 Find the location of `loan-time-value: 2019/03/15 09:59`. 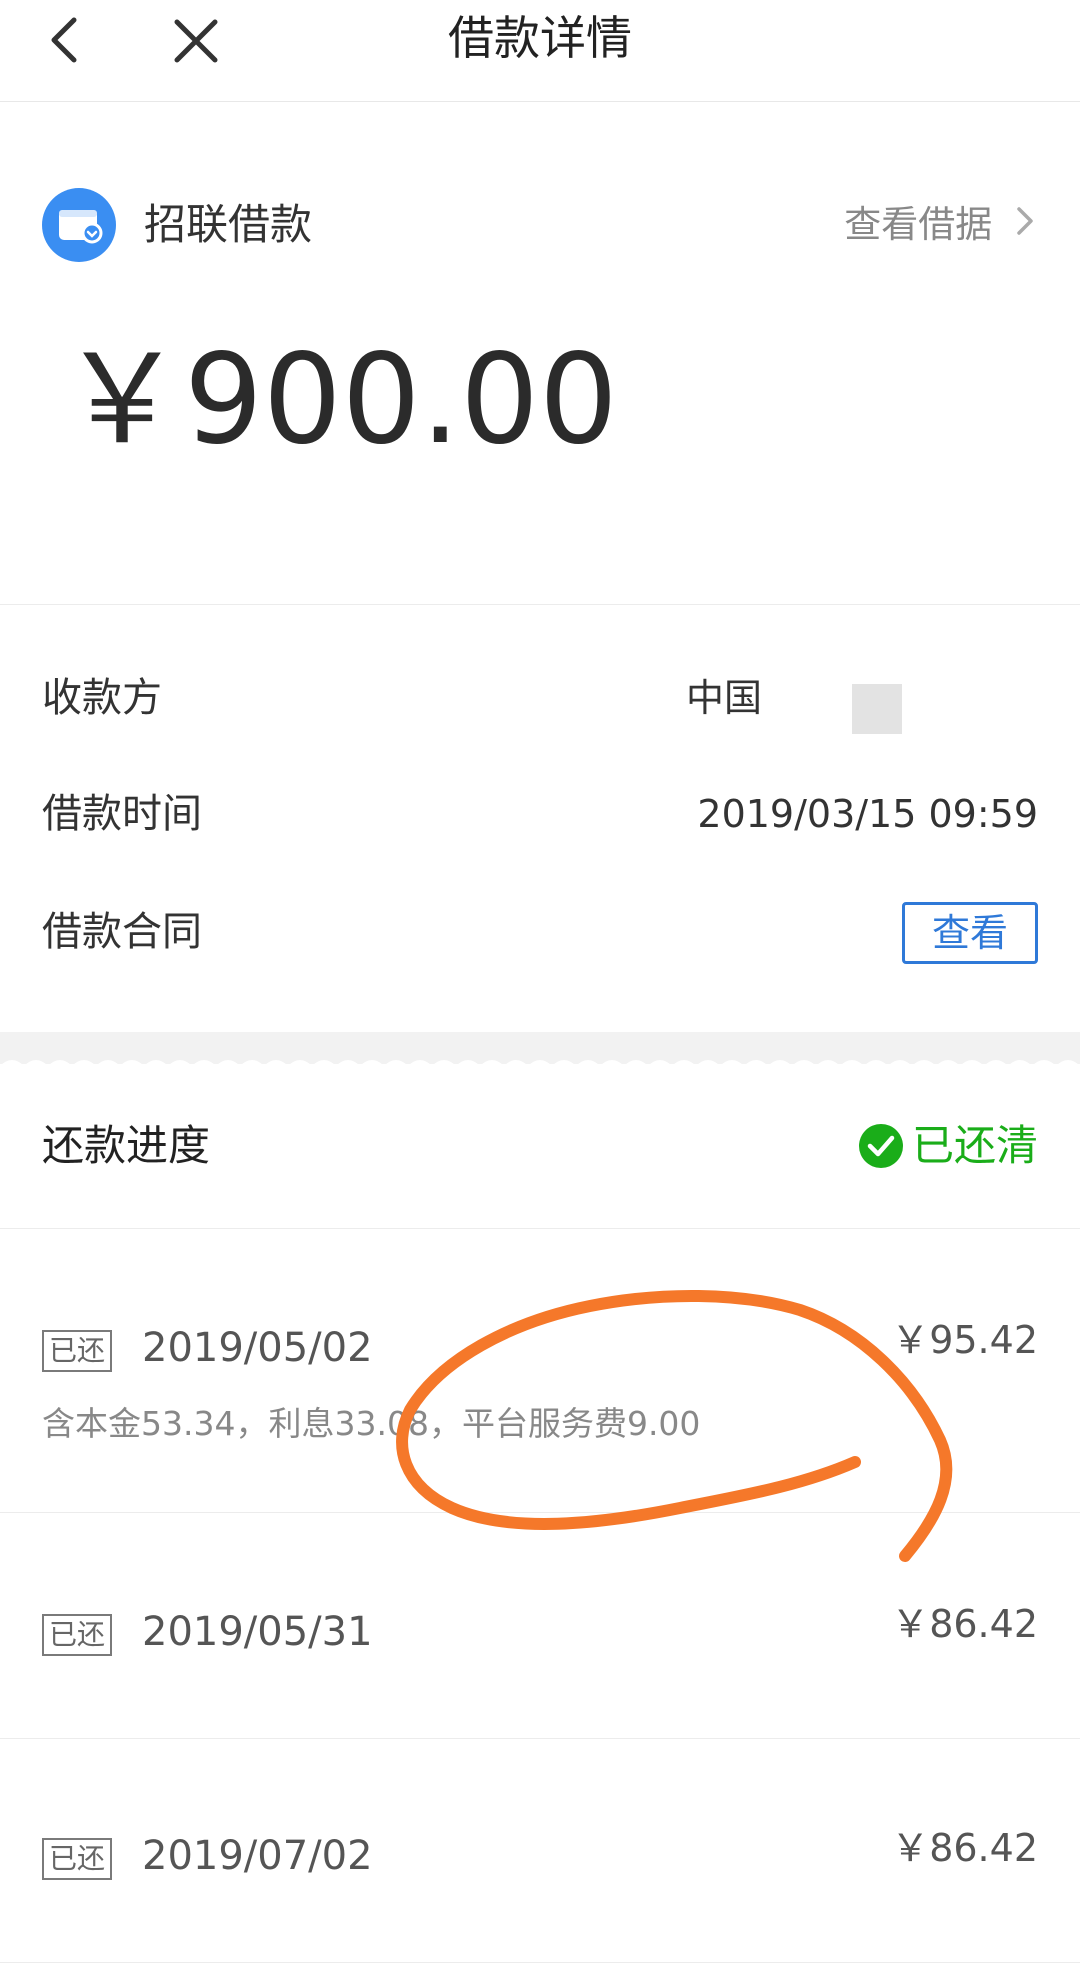

loan-time-value: 2019/03/15 09:59 is located at coordinates (867, 814).